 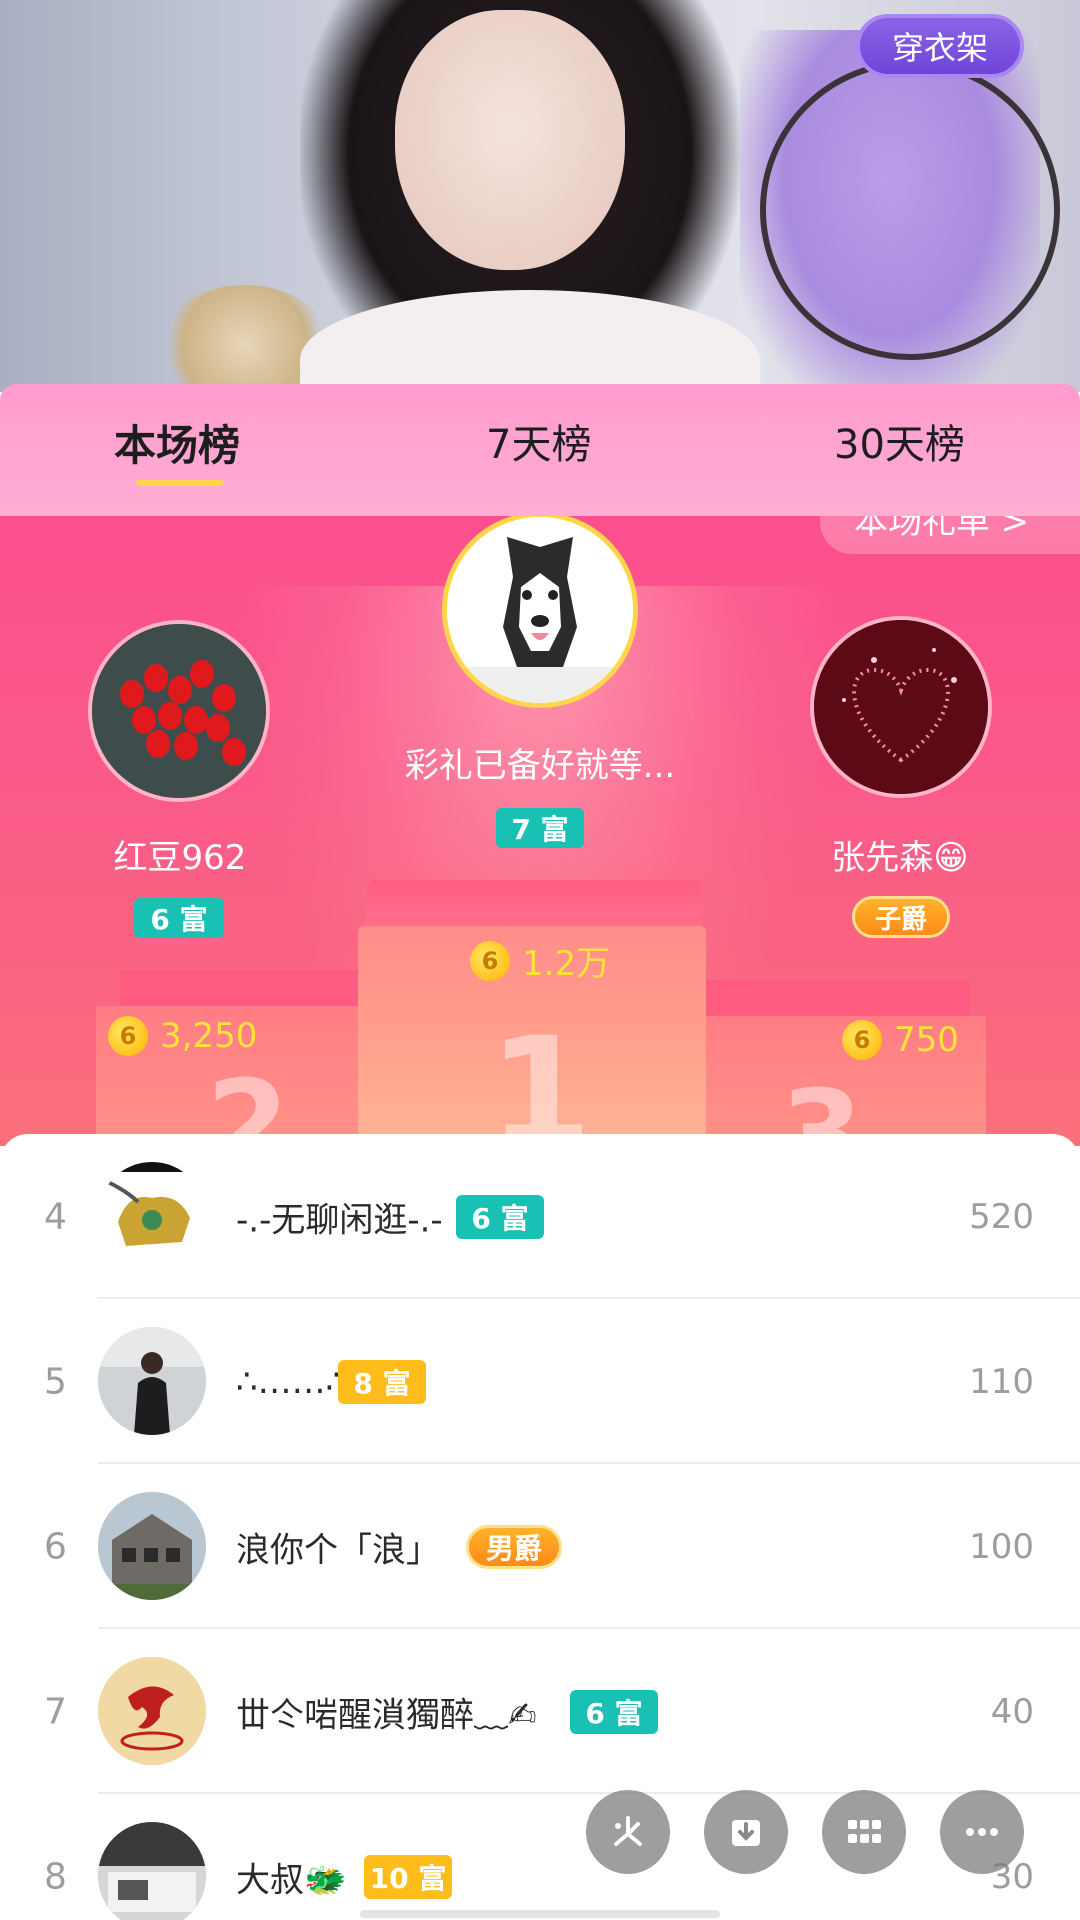 I want to click on download-button, so click(x=746, y=1832).